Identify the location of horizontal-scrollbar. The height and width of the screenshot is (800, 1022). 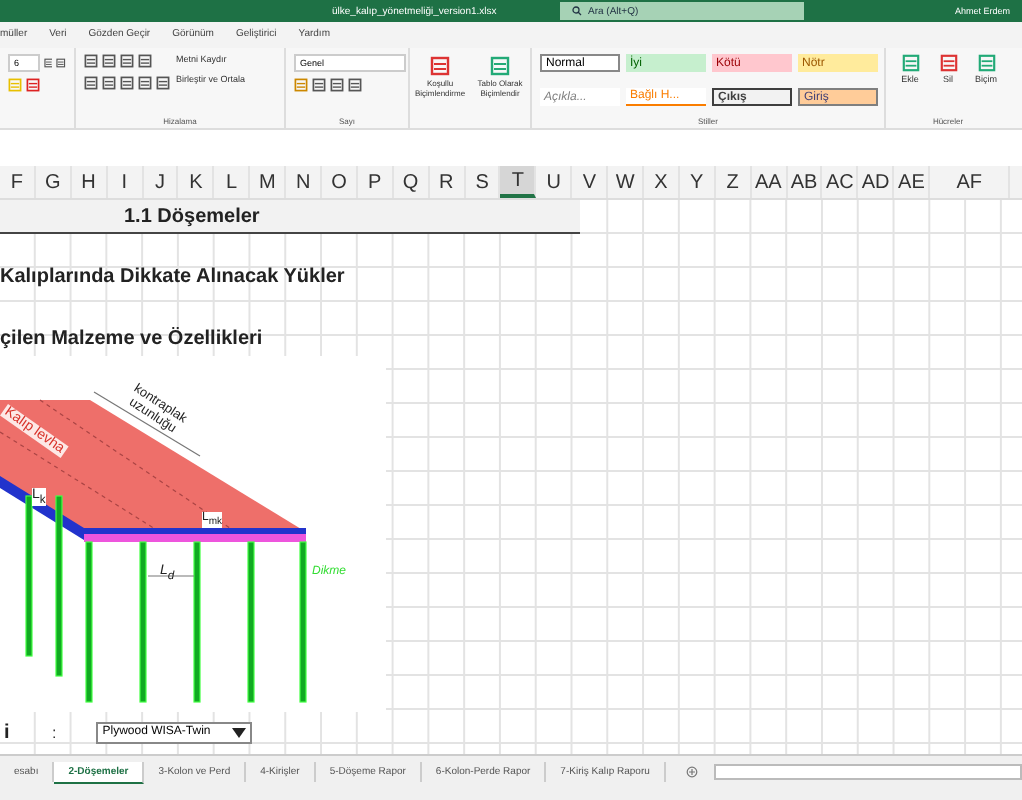
(867, 772).